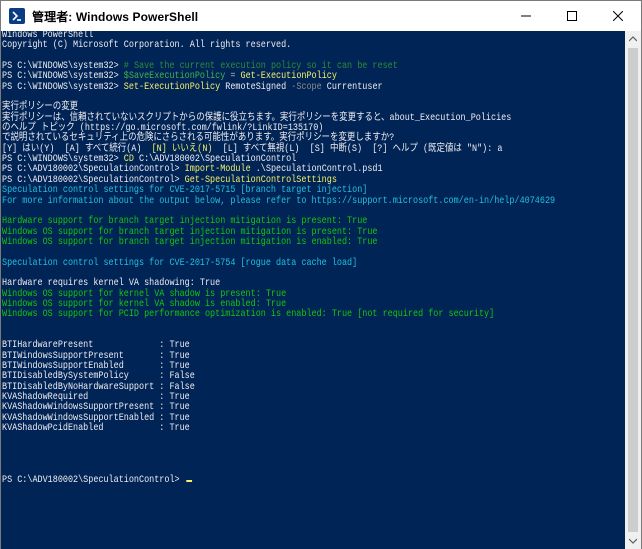 The image size is (642, 549). I want to click on scrollbar-thumb, so click(633, 290).